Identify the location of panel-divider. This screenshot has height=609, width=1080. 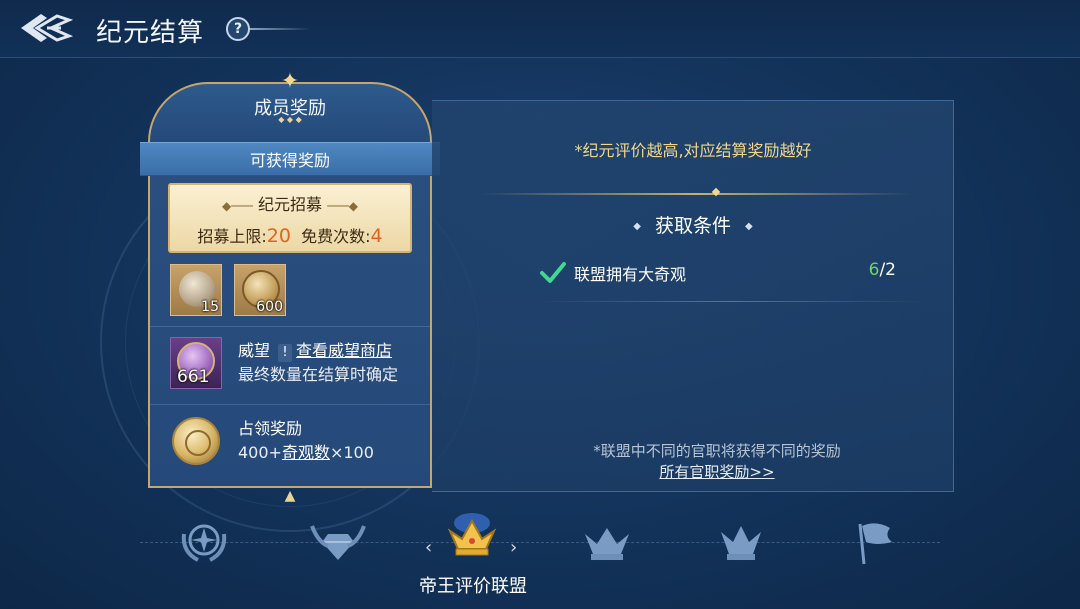
(697, 194).